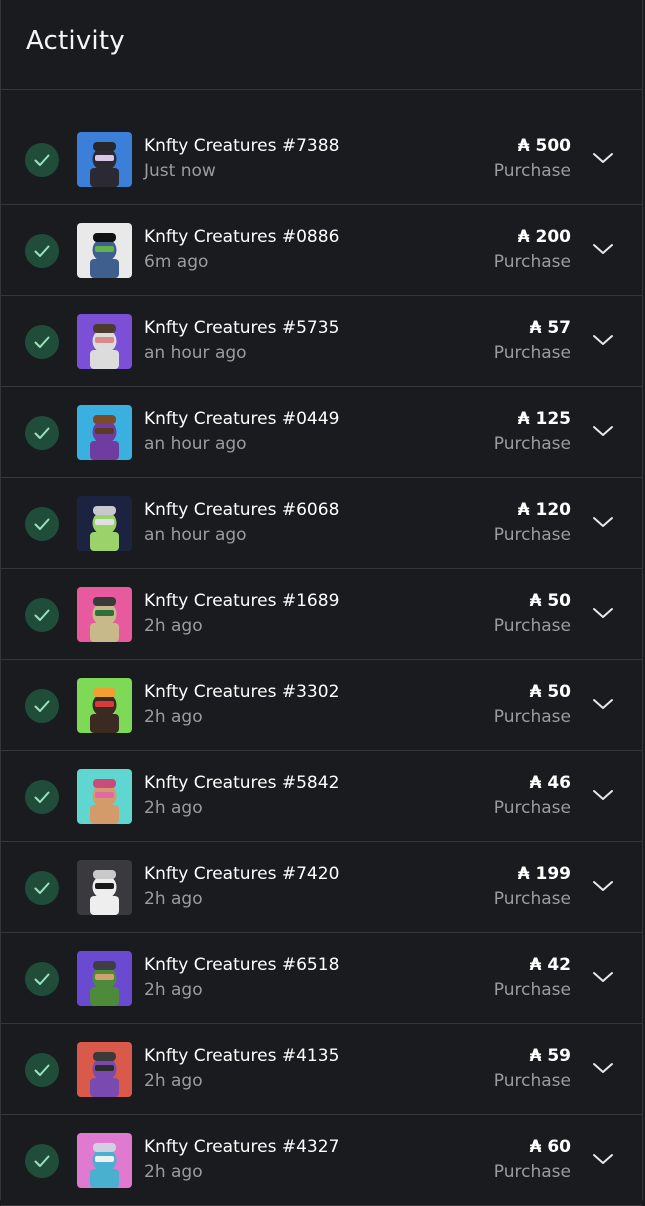 The height and width of the screenshot is (1206, 645). Describe the element at coordinates (544, 510) in the screenshot. I see `price-amount: ₳ 120` at that location.